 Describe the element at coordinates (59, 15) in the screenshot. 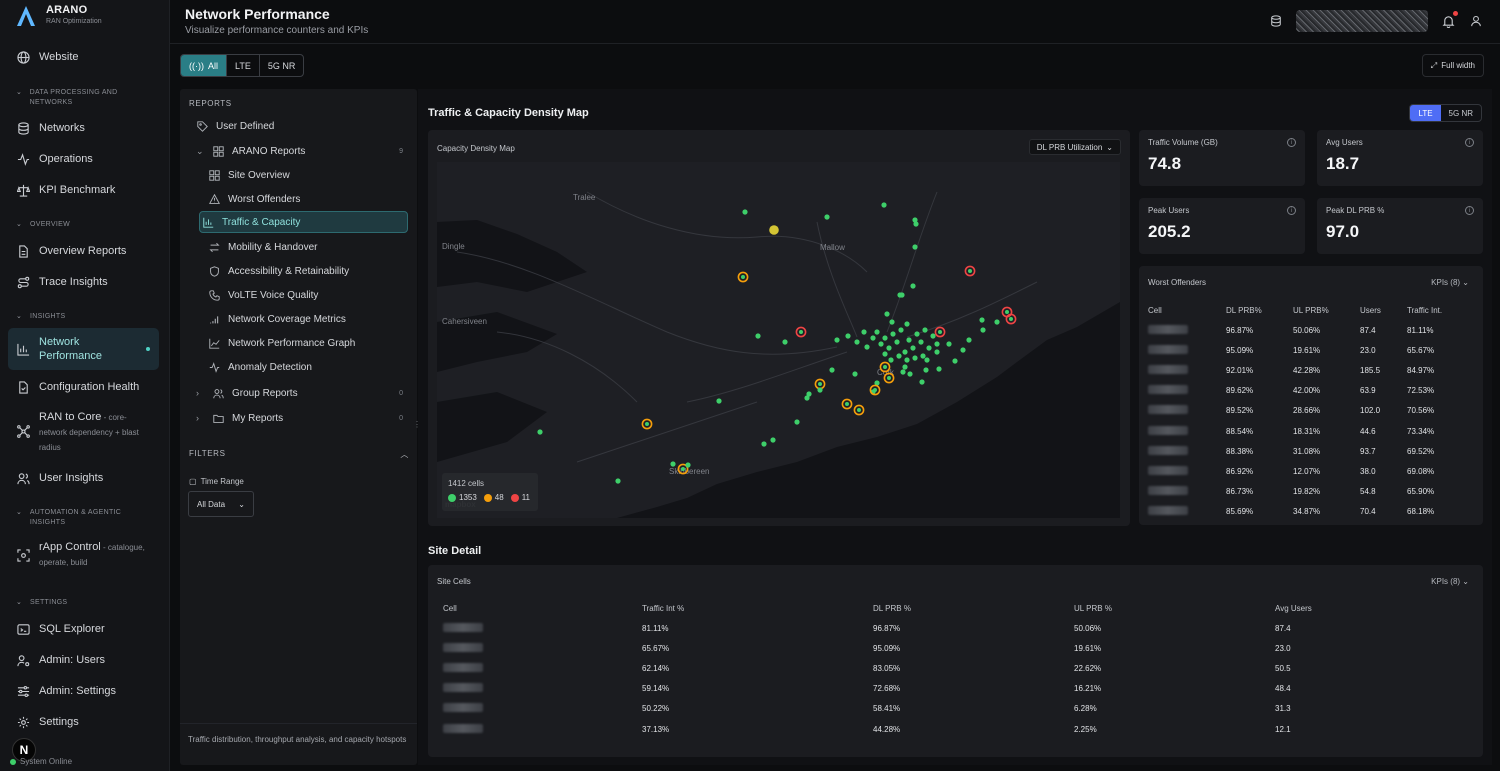

I see `brand: ARANO RAN Optimization` at that location.